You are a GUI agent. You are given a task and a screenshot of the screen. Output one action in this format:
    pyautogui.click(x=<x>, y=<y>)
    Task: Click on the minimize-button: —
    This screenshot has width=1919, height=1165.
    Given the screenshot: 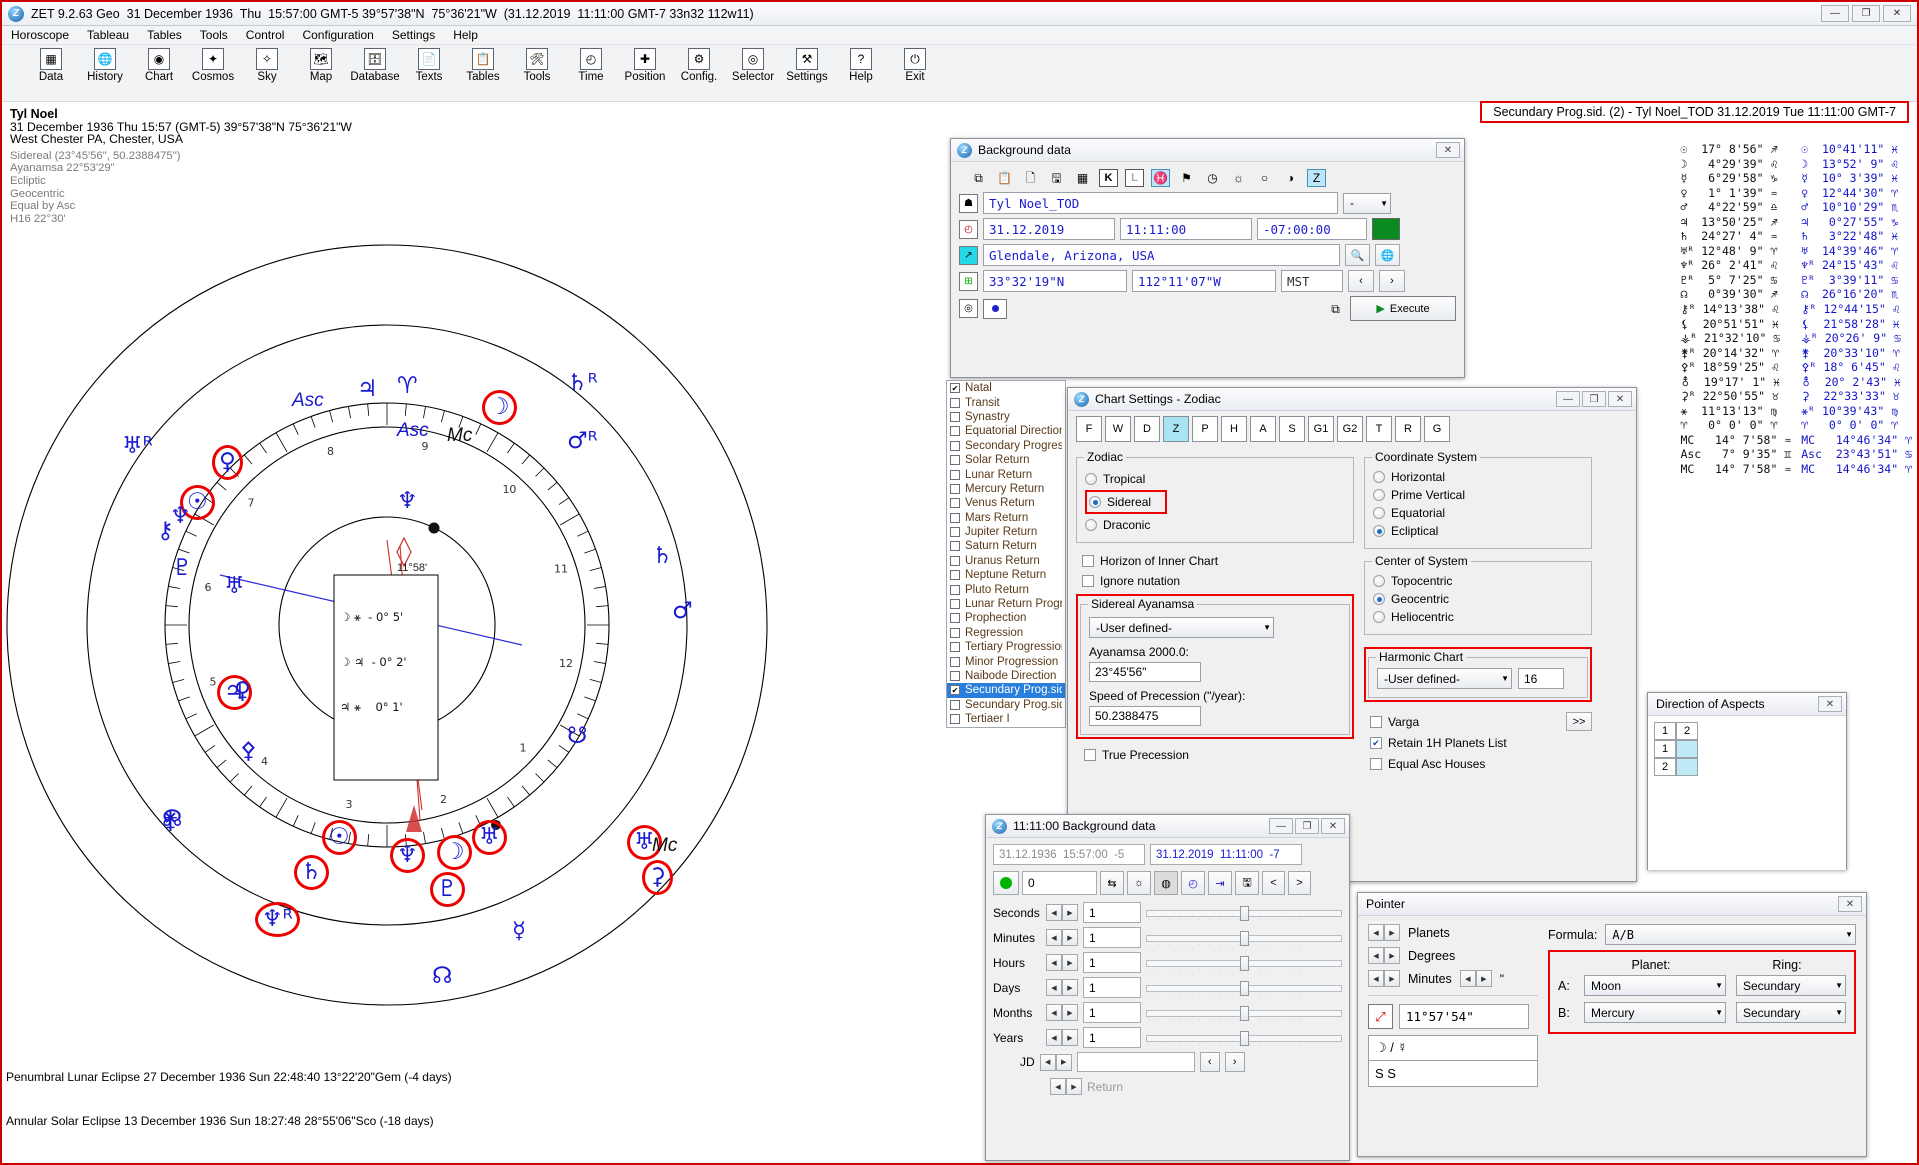 What is the action you would take?
    pyautogui.click(x=1835, y=13)
    